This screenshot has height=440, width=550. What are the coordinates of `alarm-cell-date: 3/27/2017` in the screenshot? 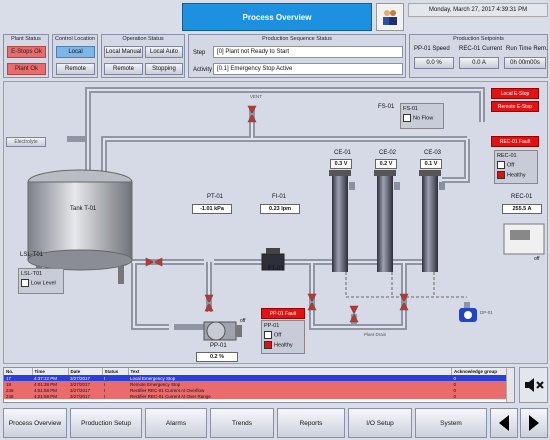 It's located at (80, 396).